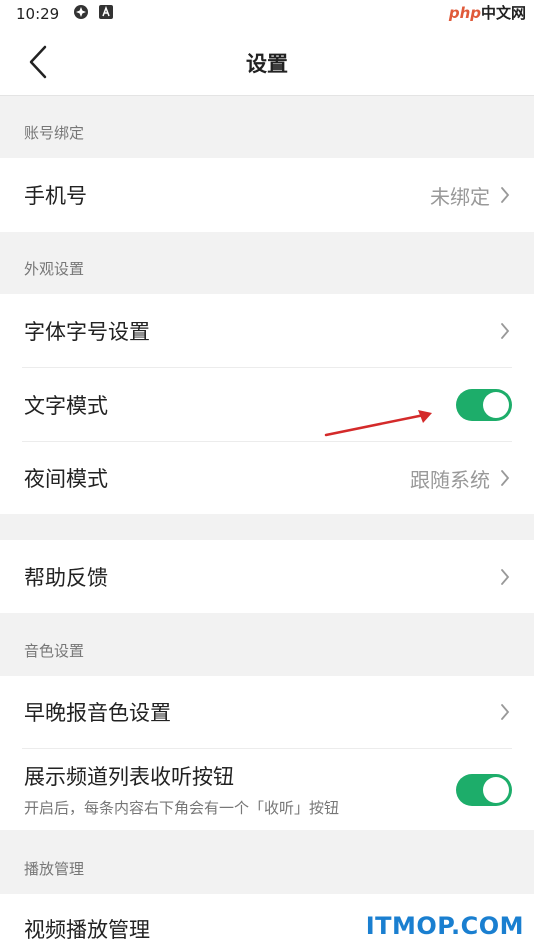 The height and width of the screenshot is (950, 534). I want to click on row-night-mode: 夜间模式 跟随系统, so click(267, 478).